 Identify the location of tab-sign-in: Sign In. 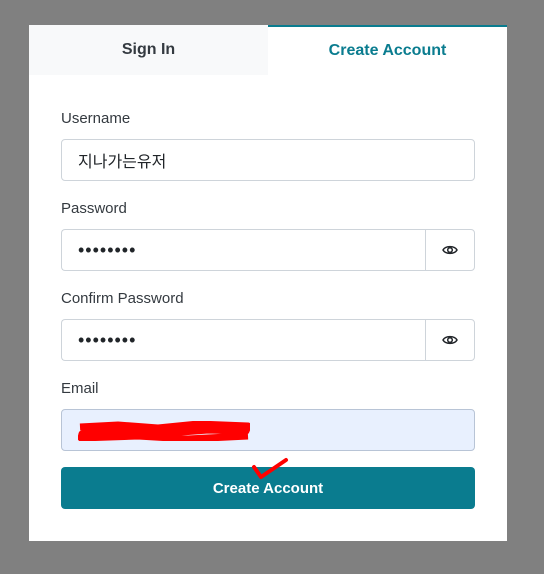
(148, 50).